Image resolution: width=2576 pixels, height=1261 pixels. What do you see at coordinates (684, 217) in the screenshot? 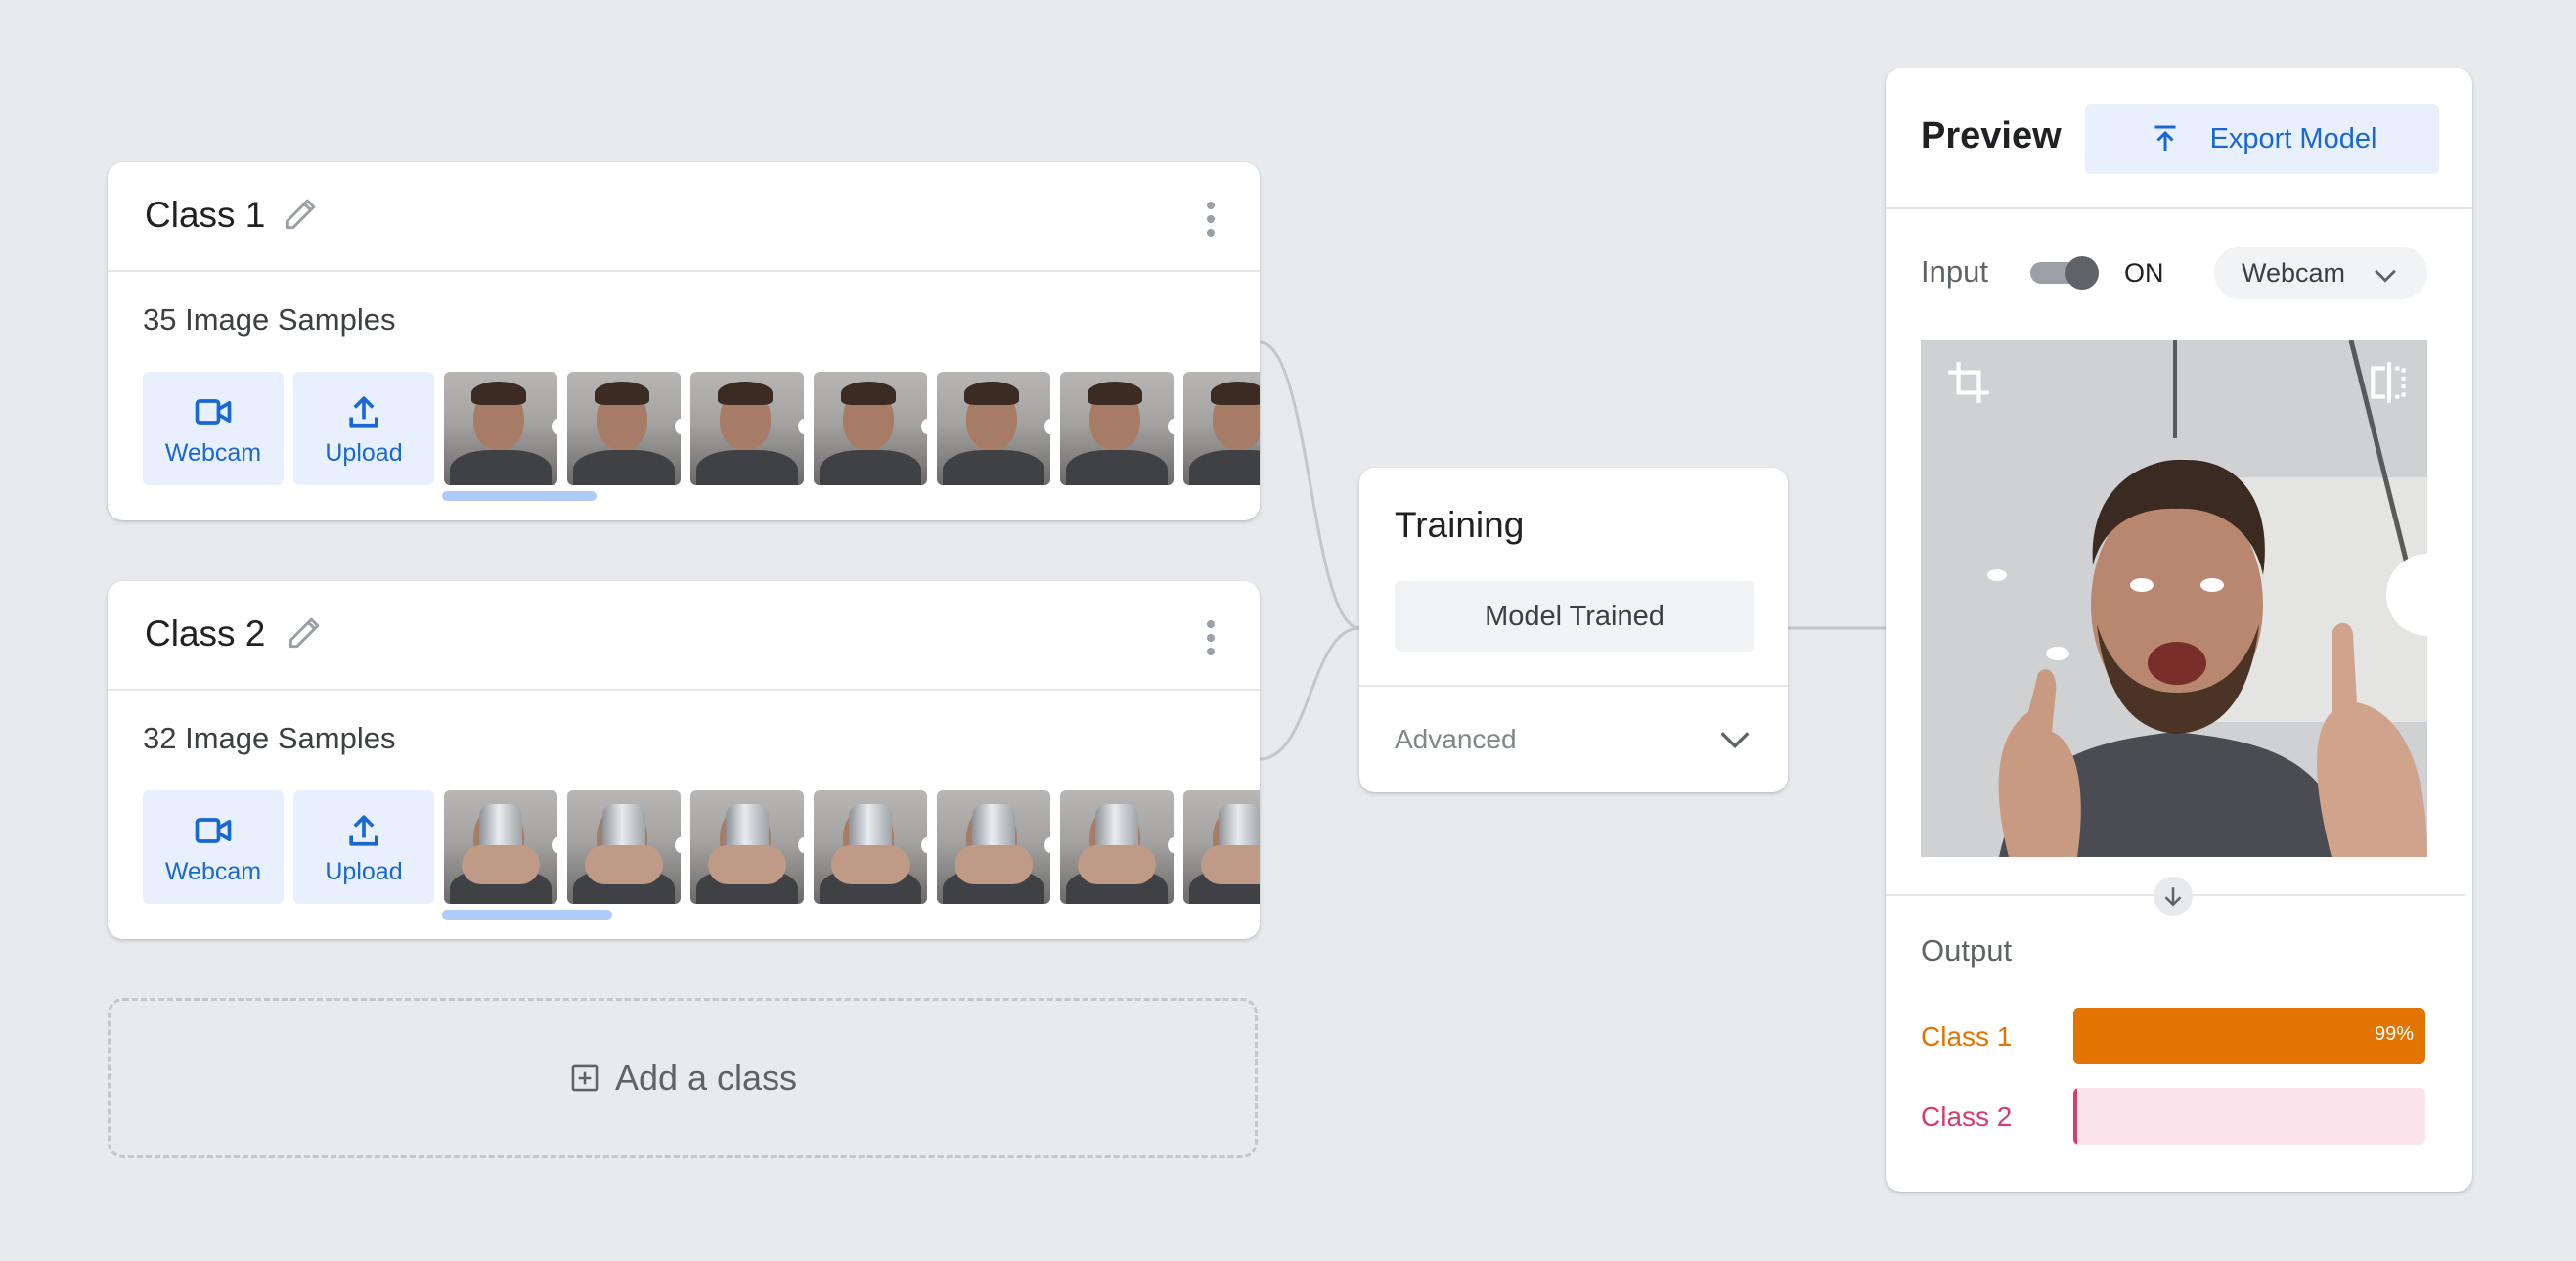
I see `class-header: Class 1` at bounding box center [684, 217].